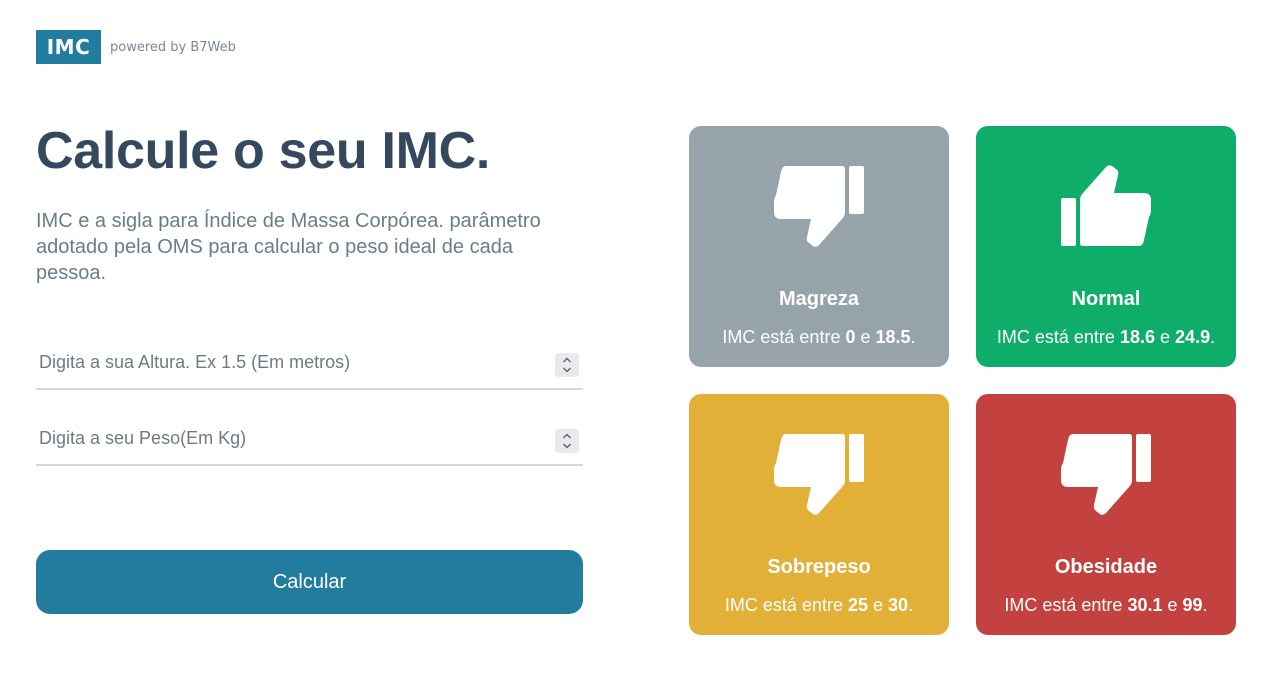 This screenshot has width=1283, height=685. Describe the element at coordinates (850, 337) in the screenshot. I see `range-min: 0` at that location.